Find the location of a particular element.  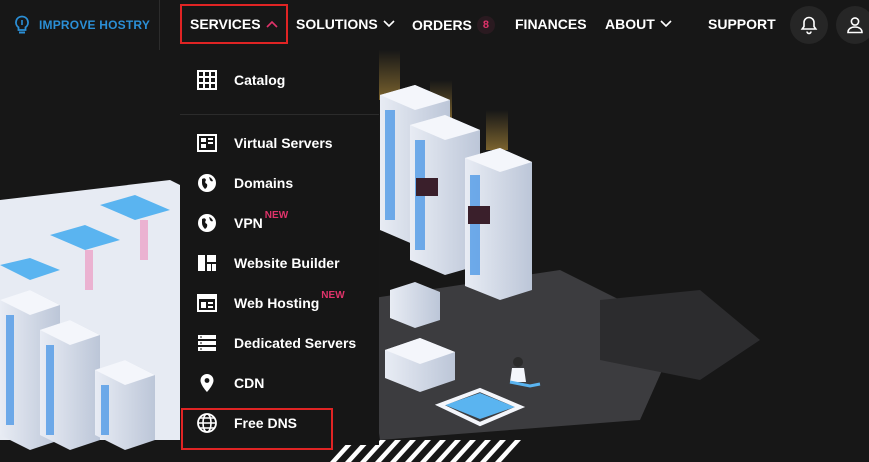

server-card-icon is located at coordinates (207, 143).